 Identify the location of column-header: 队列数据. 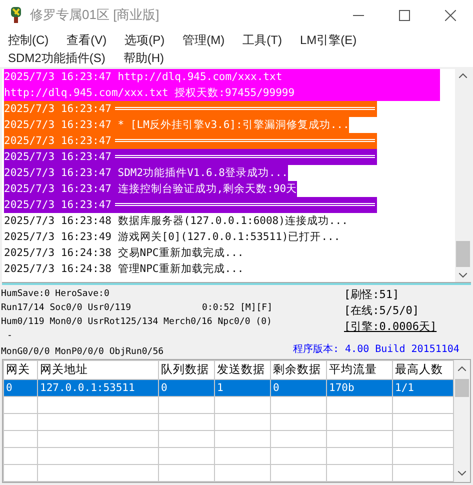
(186, 370).